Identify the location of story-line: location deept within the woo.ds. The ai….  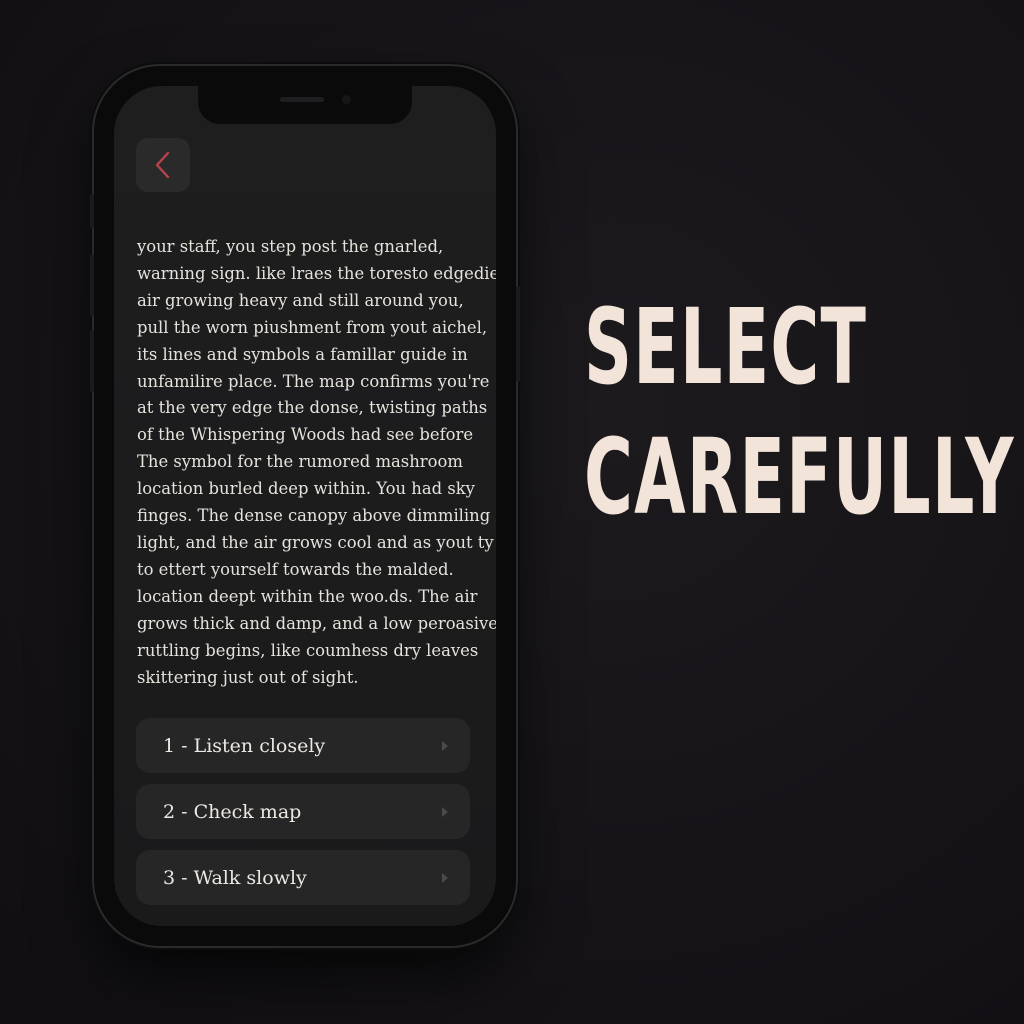
(307, 596).